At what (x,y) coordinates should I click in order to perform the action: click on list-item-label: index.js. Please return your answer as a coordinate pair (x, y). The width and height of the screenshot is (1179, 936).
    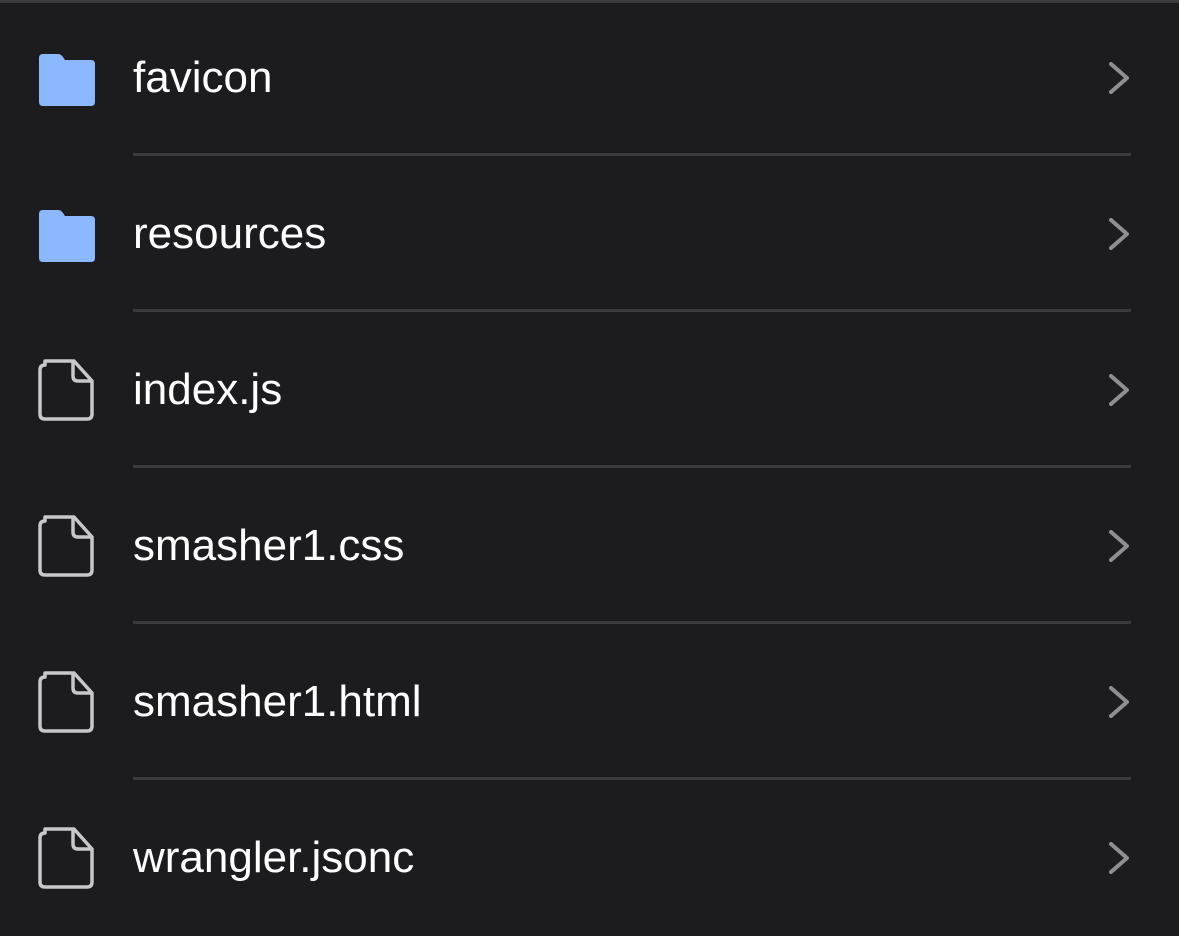
    Looking at the image, I should click on (208, 389).